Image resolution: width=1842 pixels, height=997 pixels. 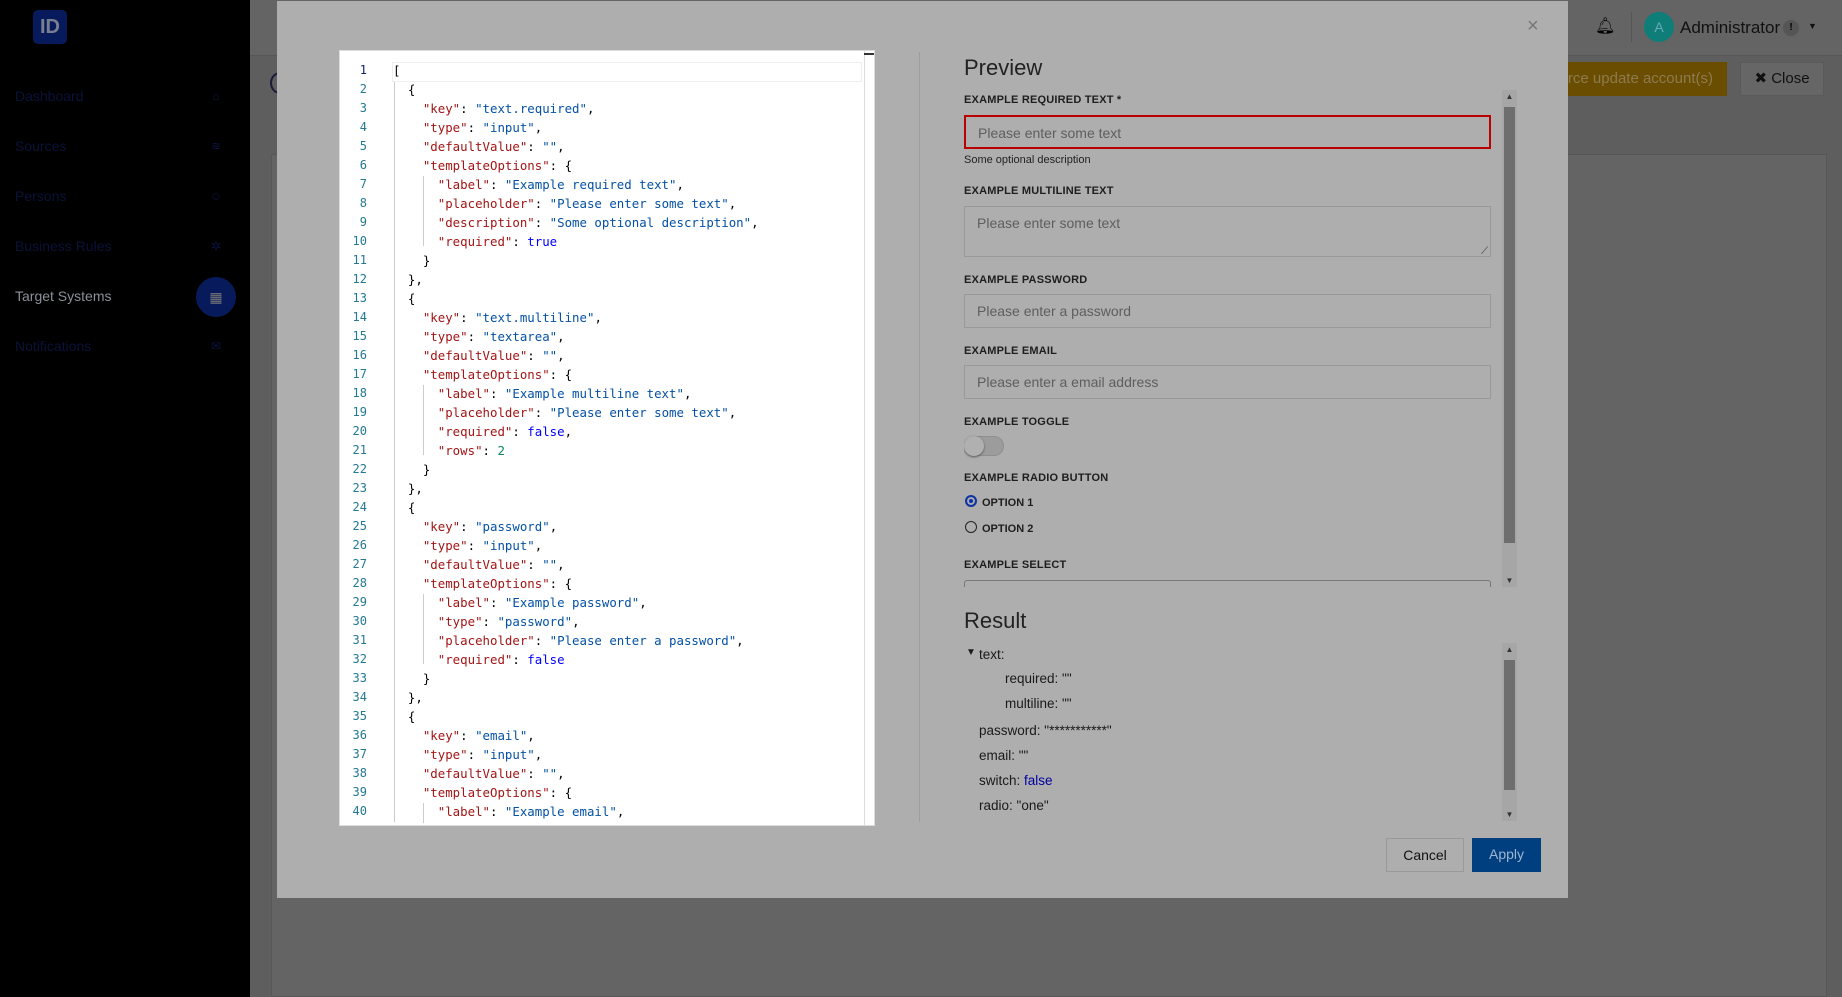 I want to click on code-line: },, so click(x=408, y=488).